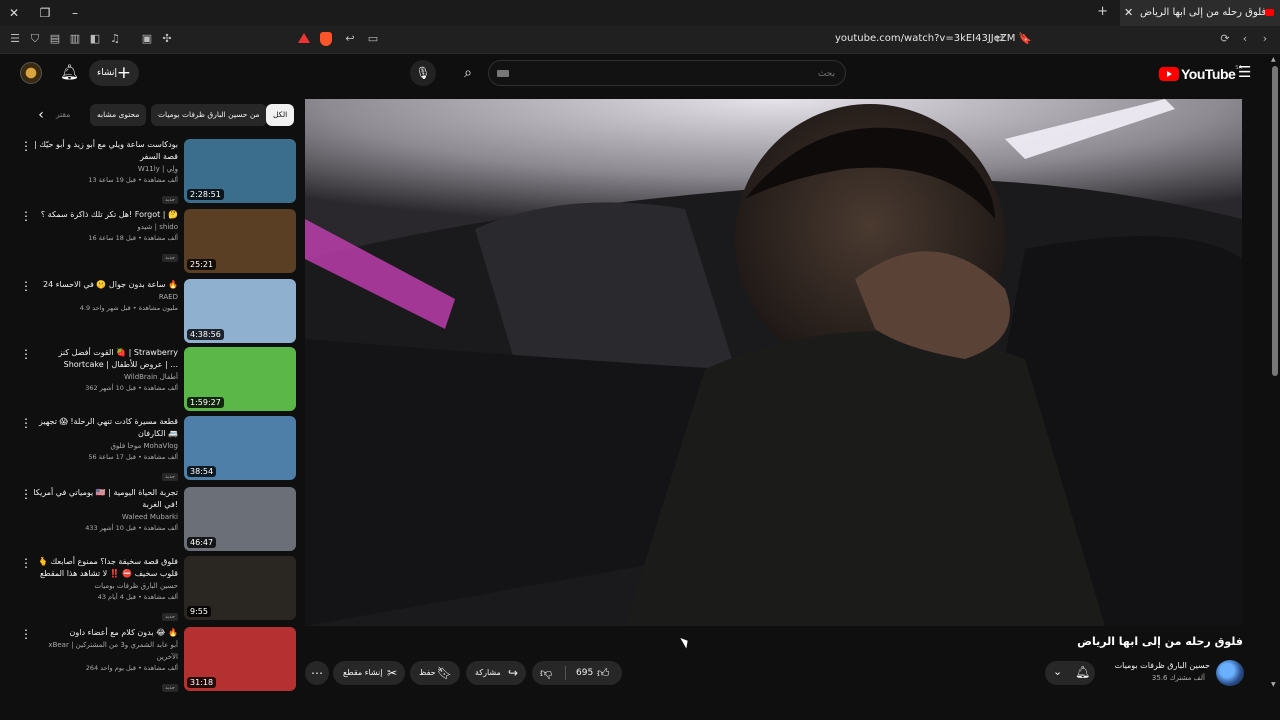 This screenshot has width=1280, height=720. What do you see at coordinates (240, 171) in the screenshot?
I see `recommendation-thumbnail: 2:28:51` at bounding box center [240, 171].